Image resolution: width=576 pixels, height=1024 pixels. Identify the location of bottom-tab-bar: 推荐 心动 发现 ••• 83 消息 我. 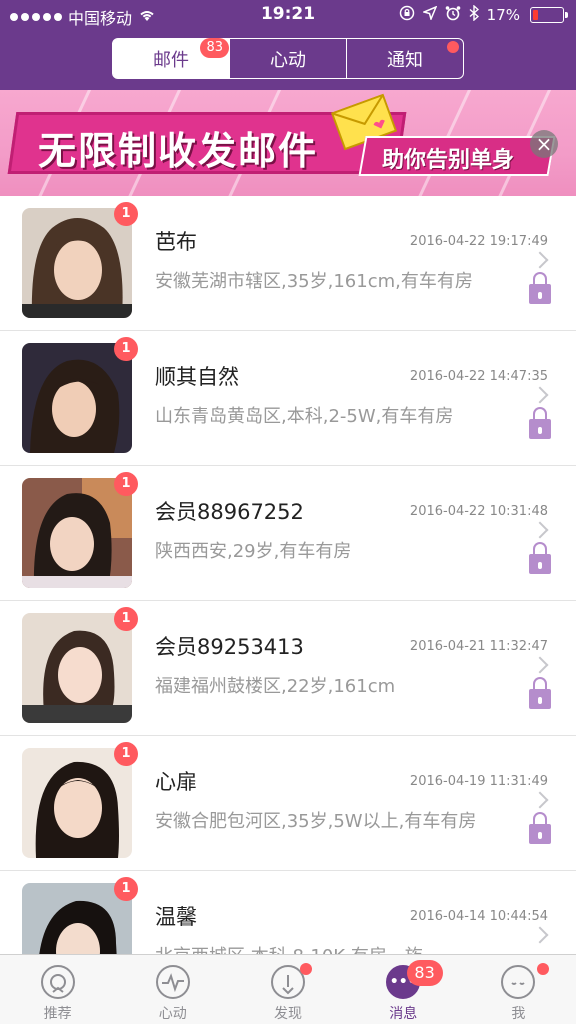
(288, 989).